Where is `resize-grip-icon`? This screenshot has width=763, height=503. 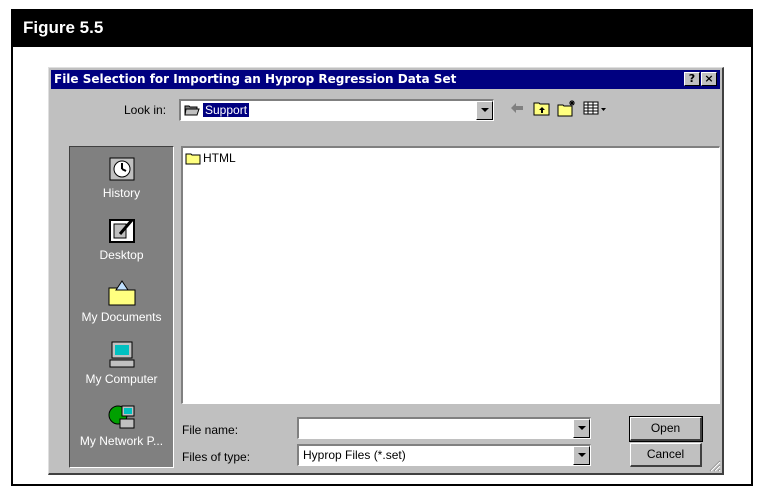
resize-grip-icon is located at coordinates (715, 466).